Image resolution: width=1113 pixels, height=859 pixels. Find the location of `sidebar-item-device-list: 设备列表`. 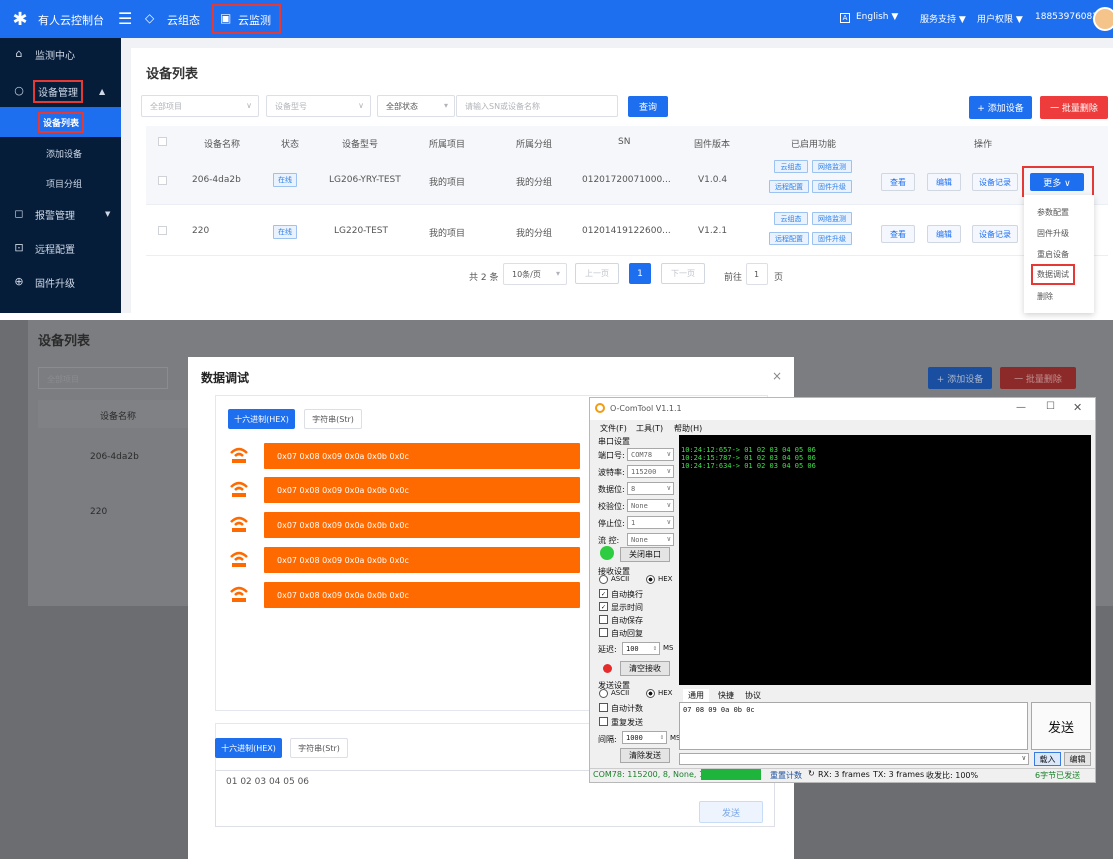

sidebar-item-device-list: 设备列表 is located at coordinates (60, 122).